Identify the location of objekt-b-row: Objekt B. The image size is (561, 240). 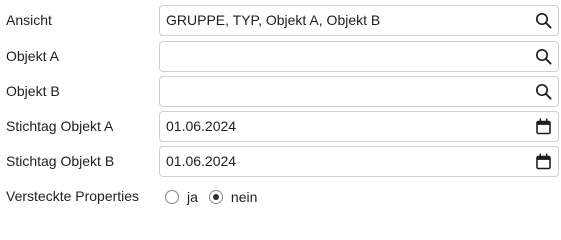
(280, 91).